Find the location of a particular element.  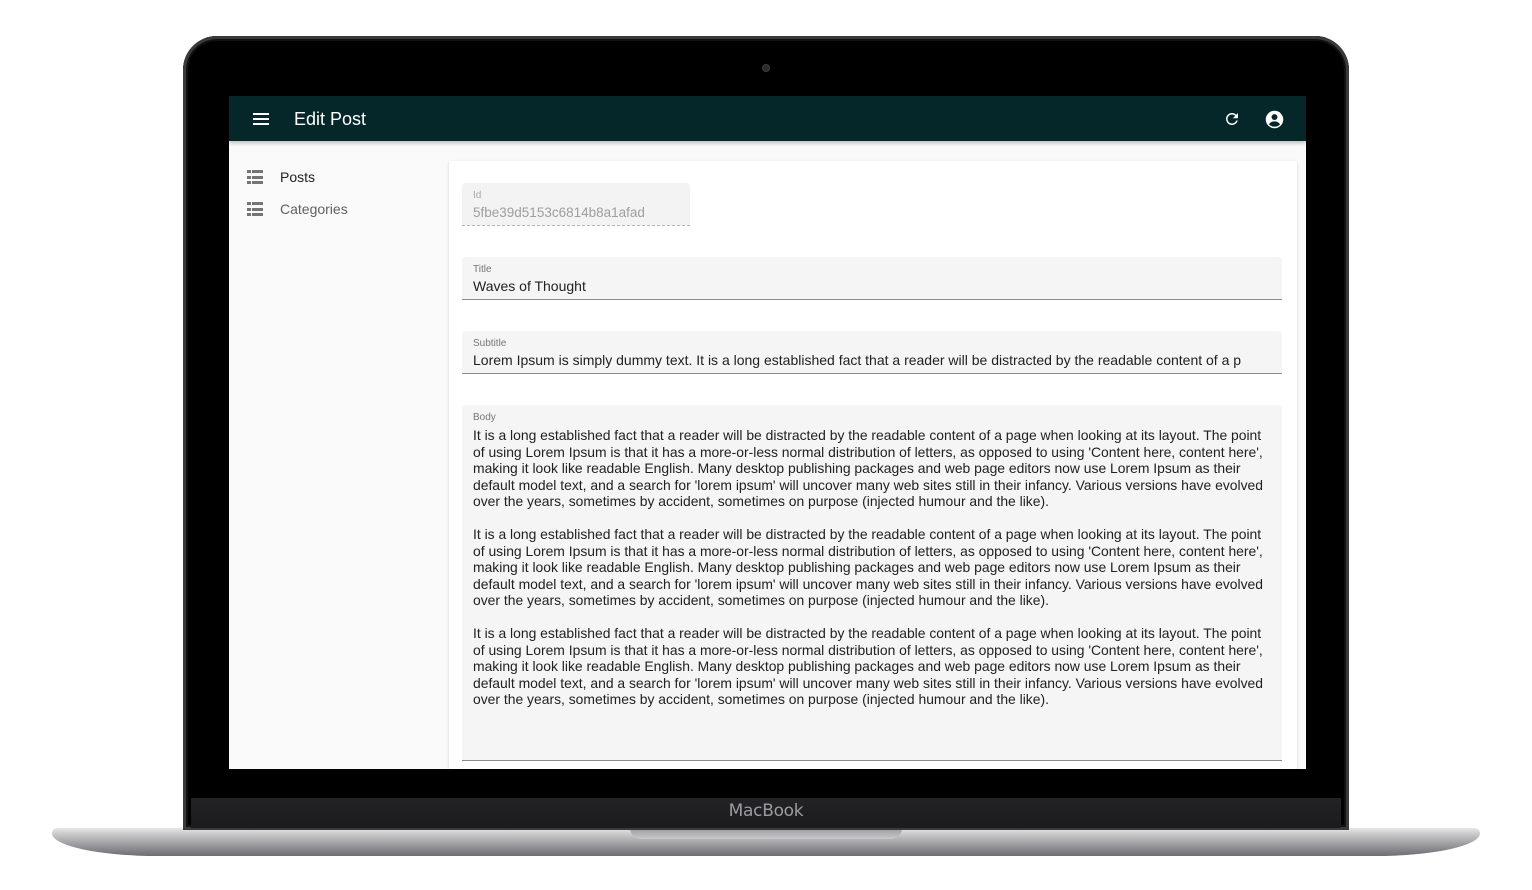

menu-icon is located at coordinates (261, 119).